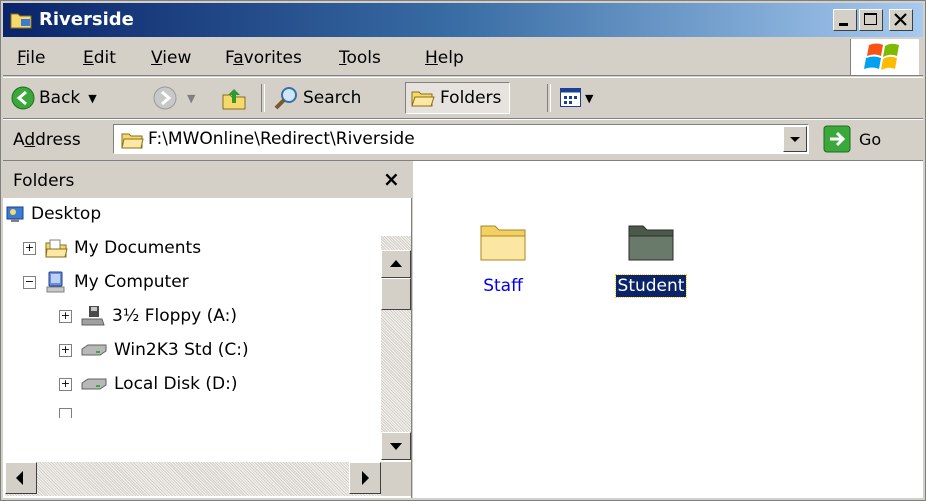 The height and width of the screenshot is (501, 926). I want to click on tree-item-drive-d: + Local Disk (D:), so click(148, 384).